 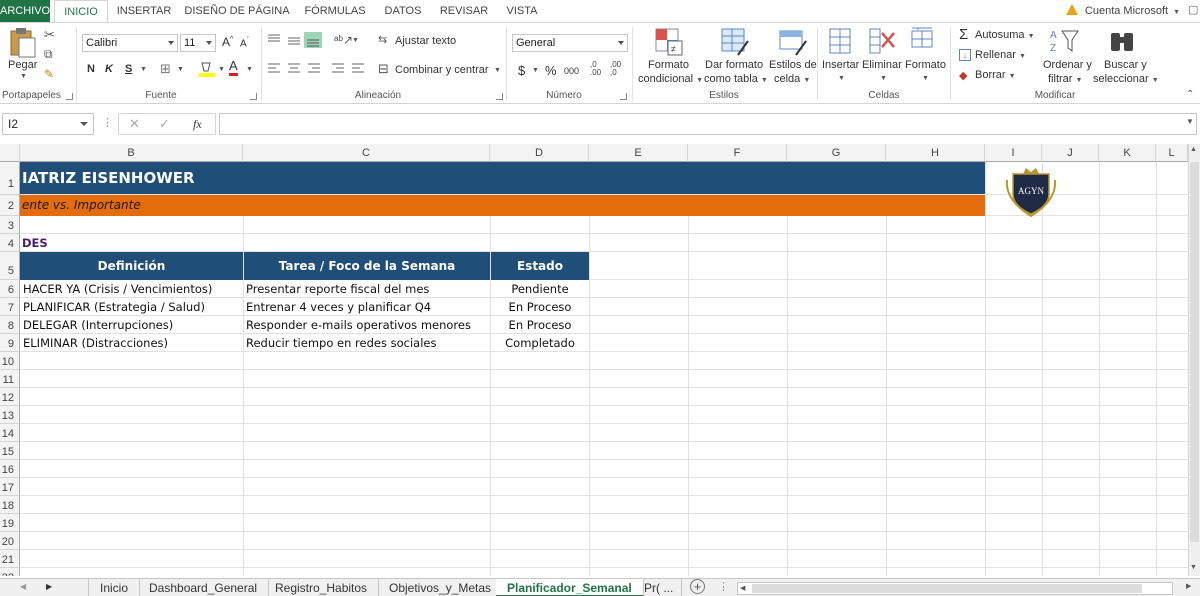 What do you see at coordinates (322, 587) in the screenshot?
I see `sheet-tab-registro-habitos: Registro_Habitos` at bounding box center [322, 587].